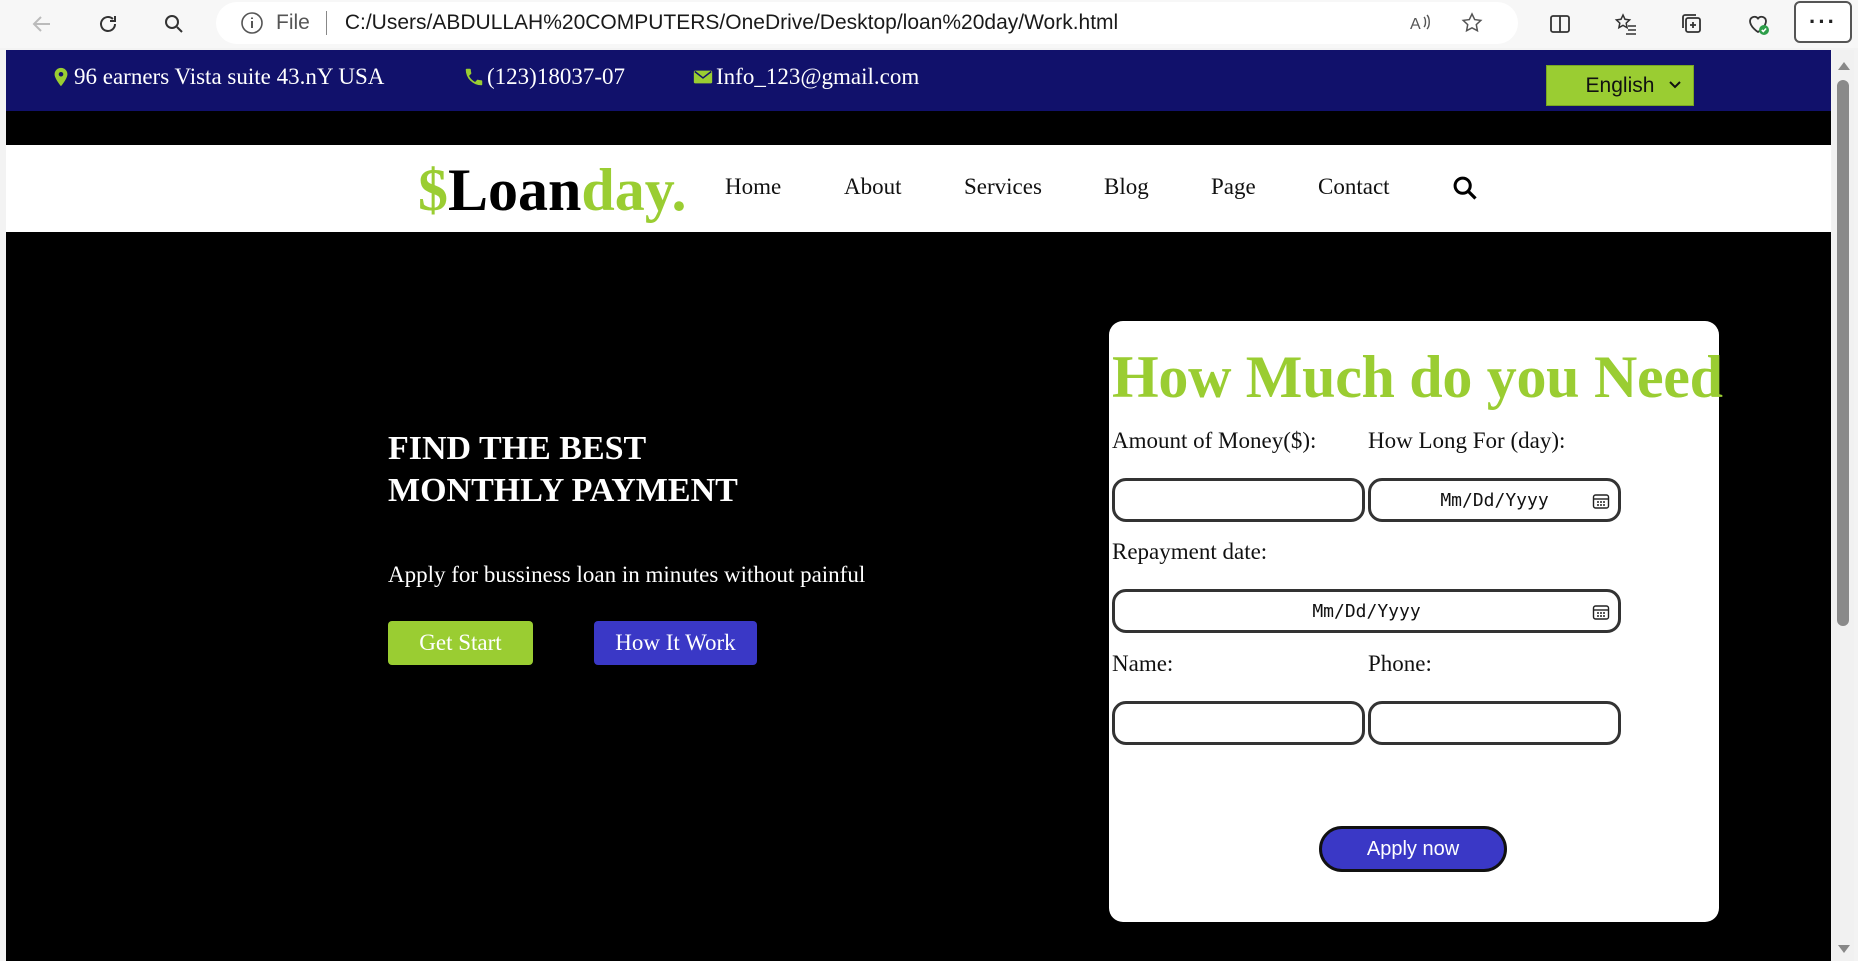  Describe the element at coordinates (563, 490) in the screenshot. I see `hero-title-line2: MONTHLY PAYMENT` at that location.